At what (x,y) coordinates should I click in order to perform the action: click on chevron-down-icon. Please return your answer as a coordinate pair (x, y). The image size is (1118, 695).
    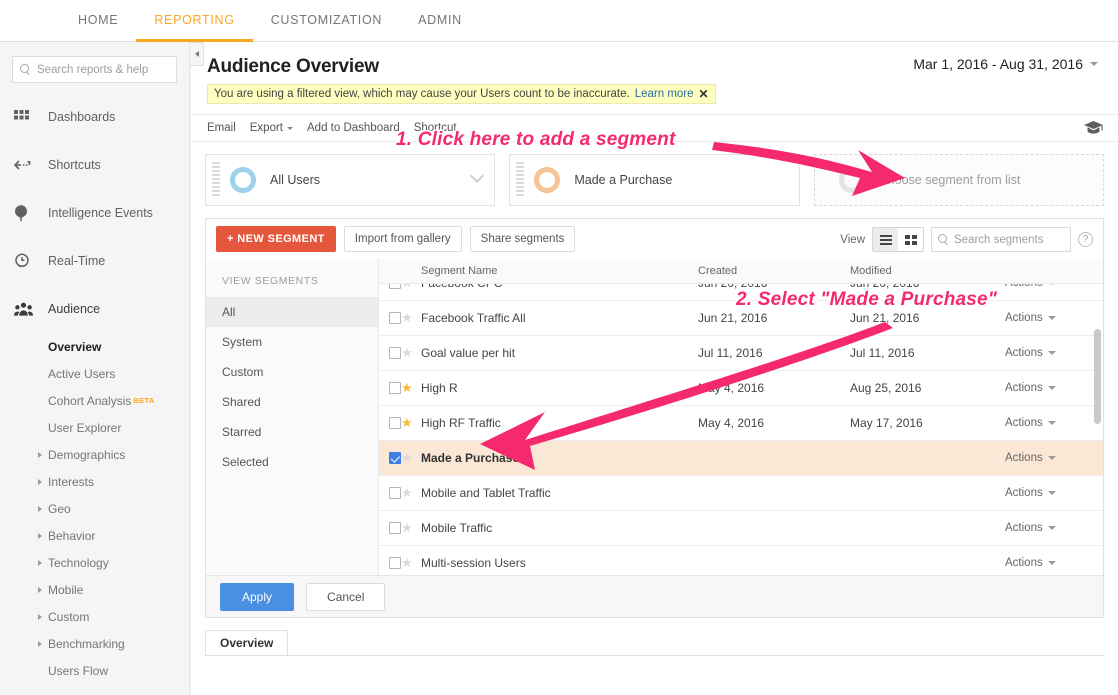
    Looking at the image, I should click on (477, 176).